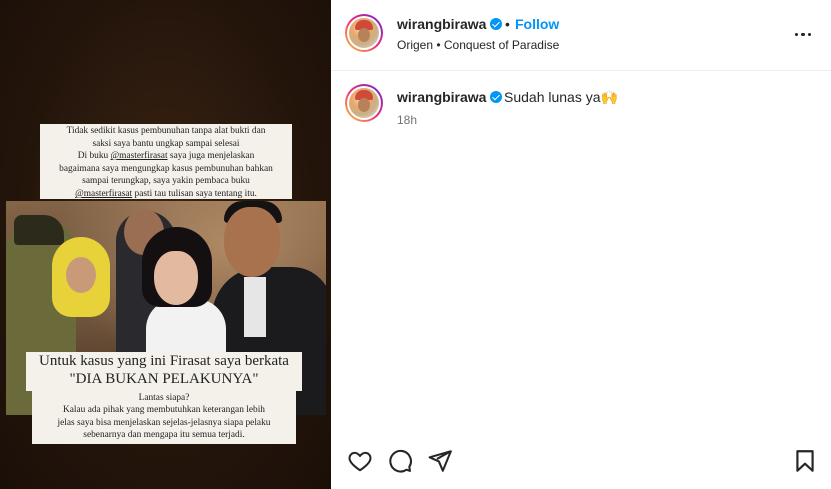 The width and height of the screenshot is (831, 489). Describe the element at coordinates (104, 193) in the screenshot. I see `mention-masterfirasat-2: @masterfirasat` at that location.